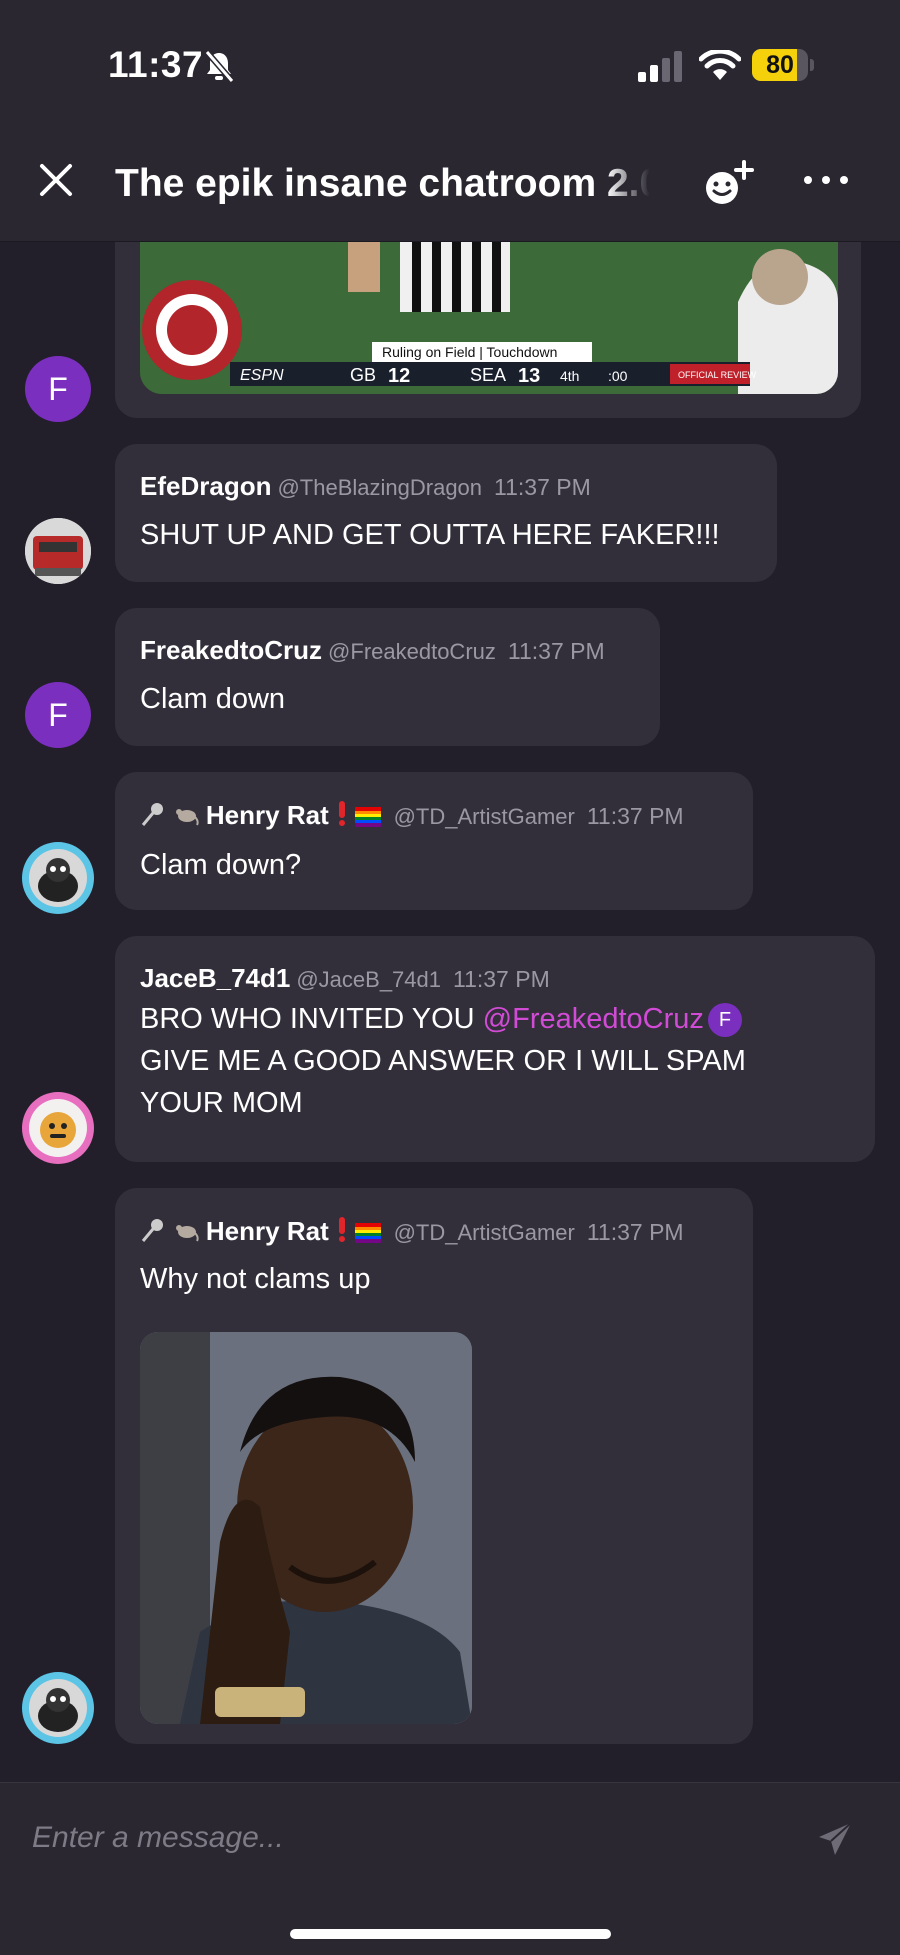 Image resolution: width=900 pixels, height=1955 pixels. What do you see at coordinates (780, 65) in the screenshot?
I see `battery-level: 80` at bounding box center [780, 65].